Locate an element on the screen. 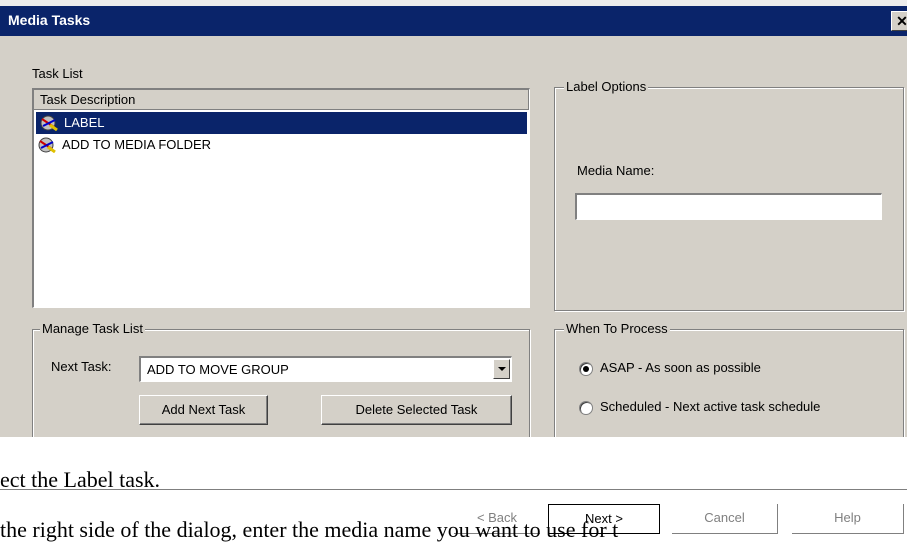 The image size is (907, 555). next-task-label: Next Task: is located at coordinates (81, 366).